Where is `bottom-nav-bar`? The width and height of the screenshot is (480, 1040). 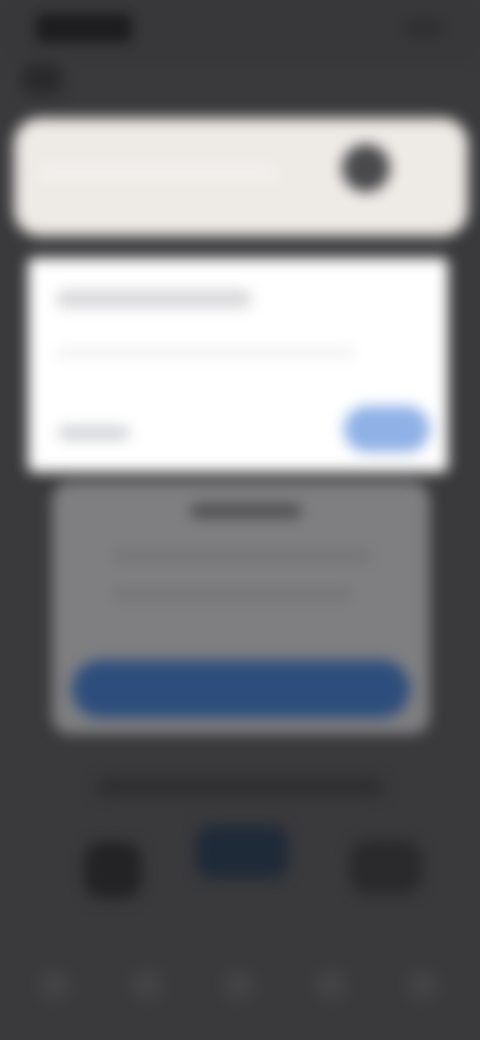 bottom-nav-bar is located at coordinates (240, 985).